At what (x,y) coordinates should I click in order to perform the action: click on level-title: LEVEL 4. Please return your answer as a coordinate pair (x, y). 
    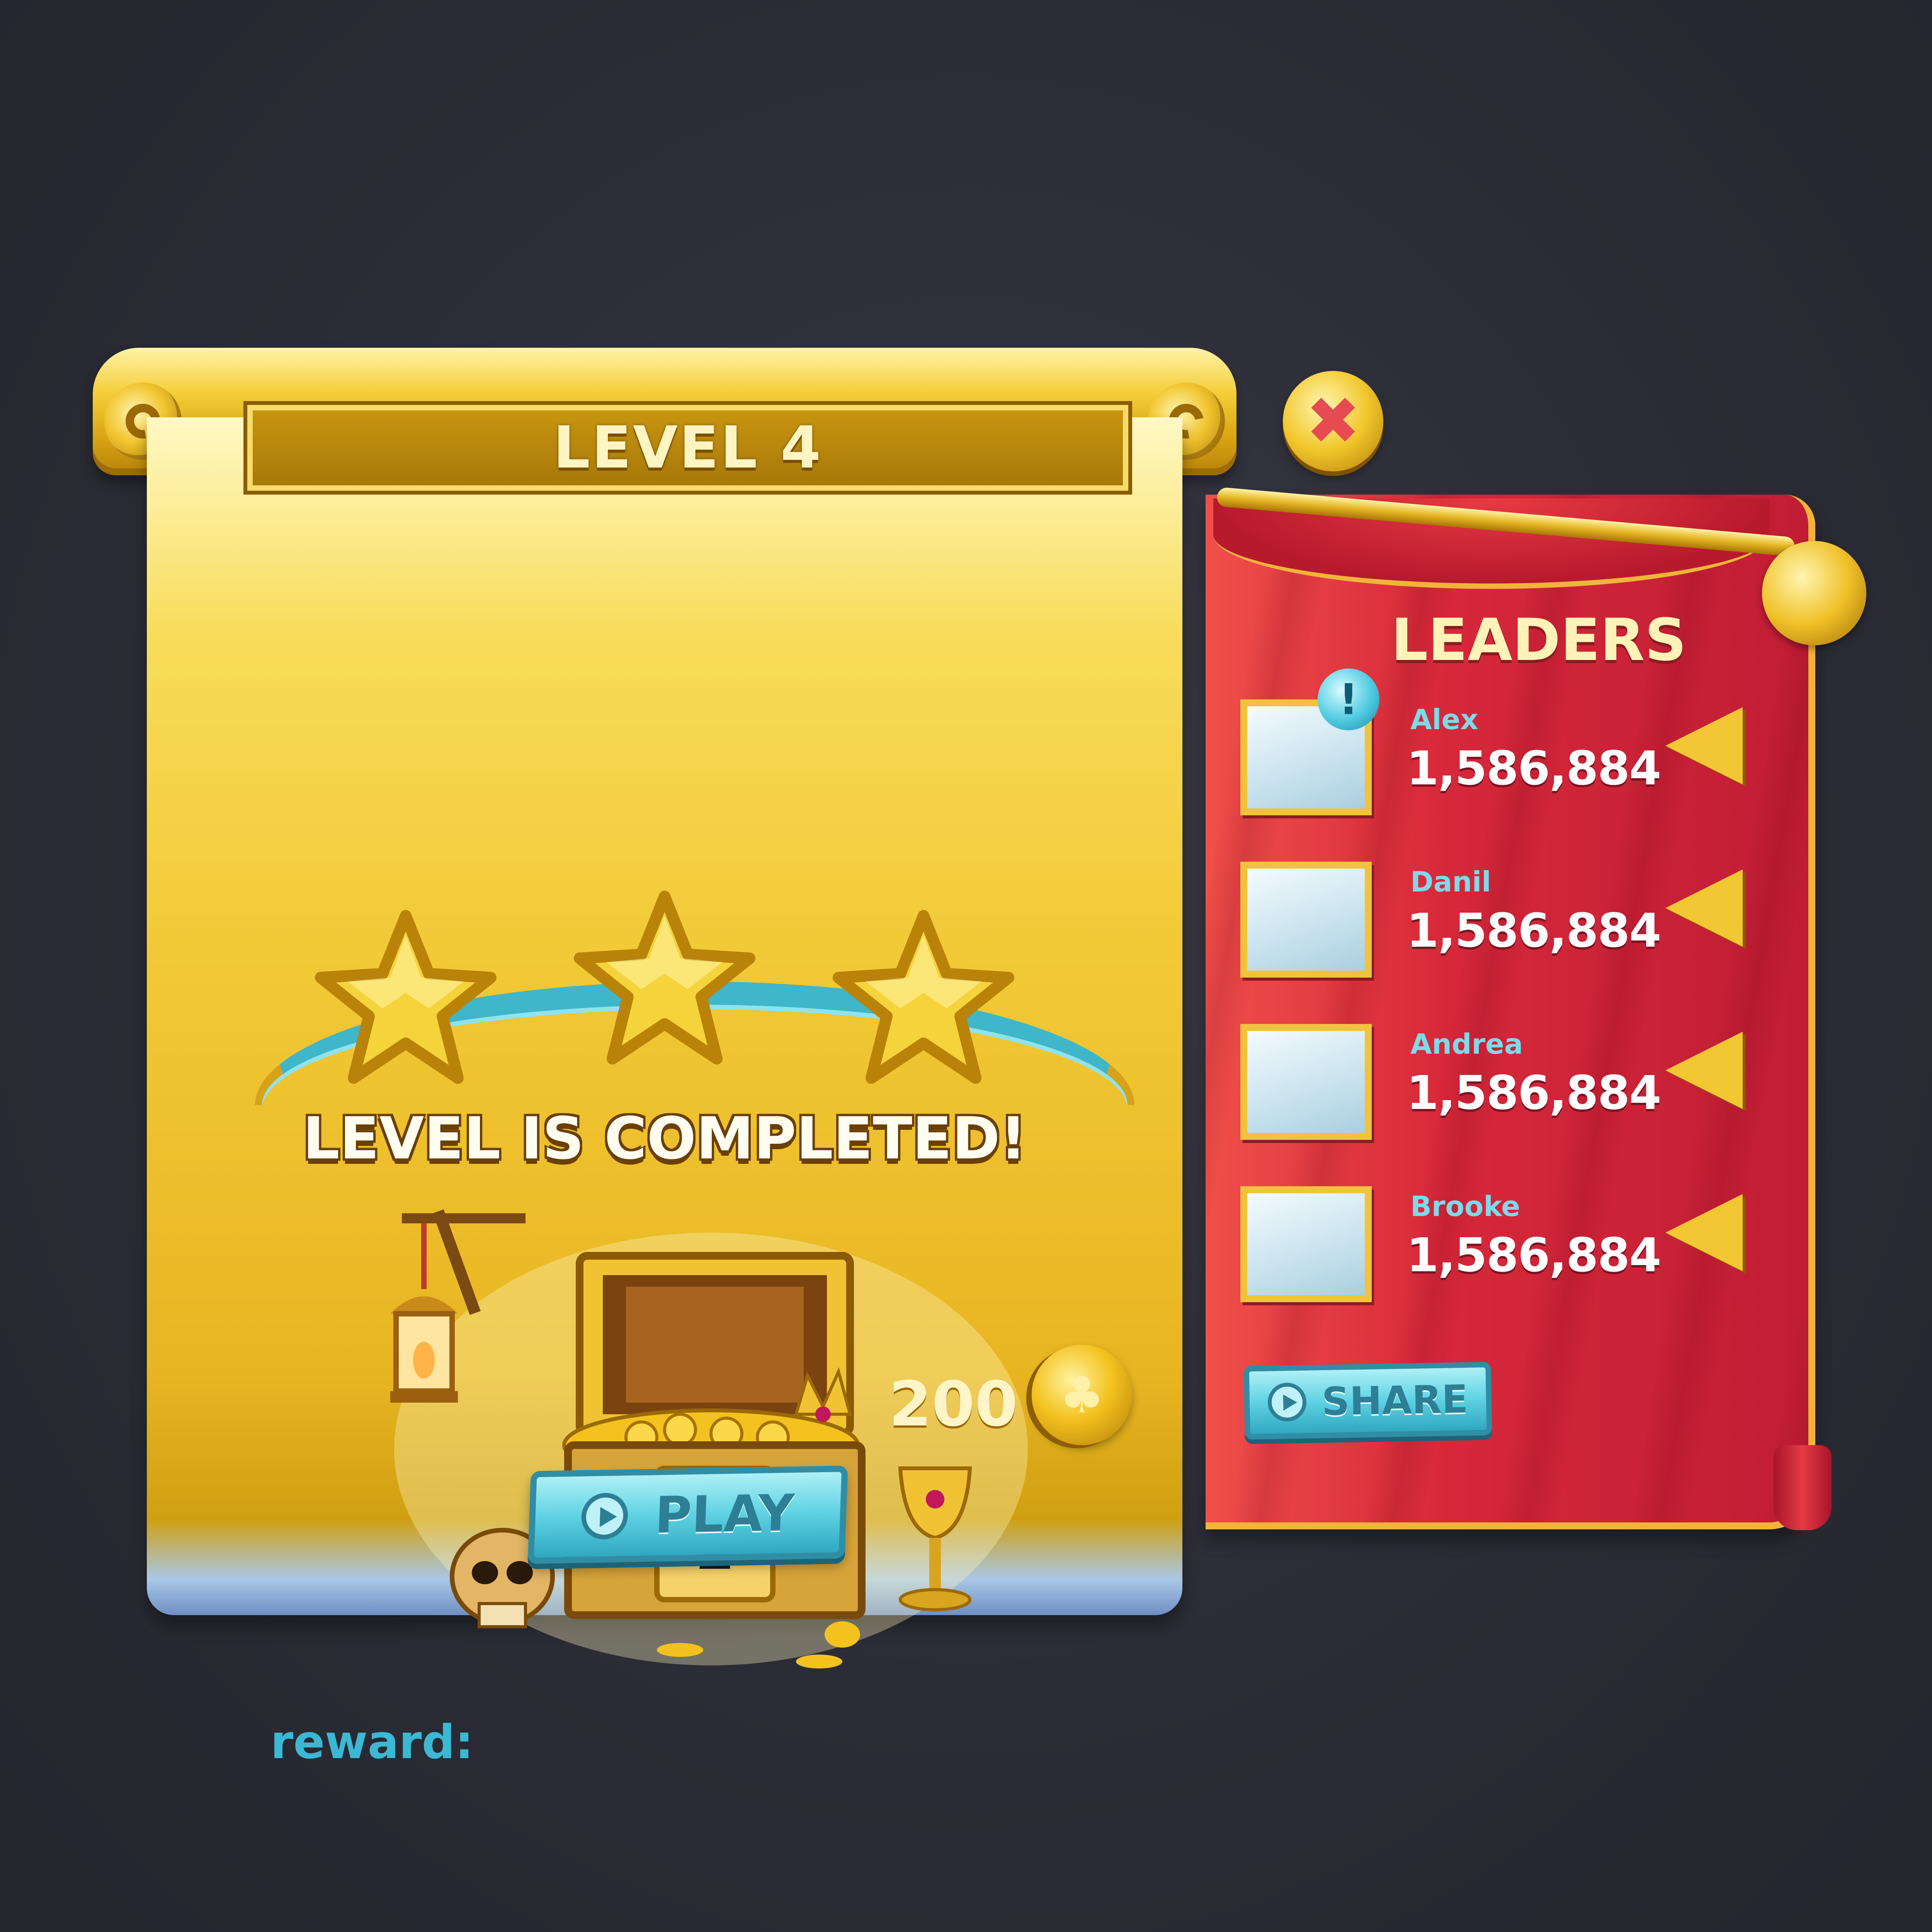
    Looking at the image, I should click on (688, 447).